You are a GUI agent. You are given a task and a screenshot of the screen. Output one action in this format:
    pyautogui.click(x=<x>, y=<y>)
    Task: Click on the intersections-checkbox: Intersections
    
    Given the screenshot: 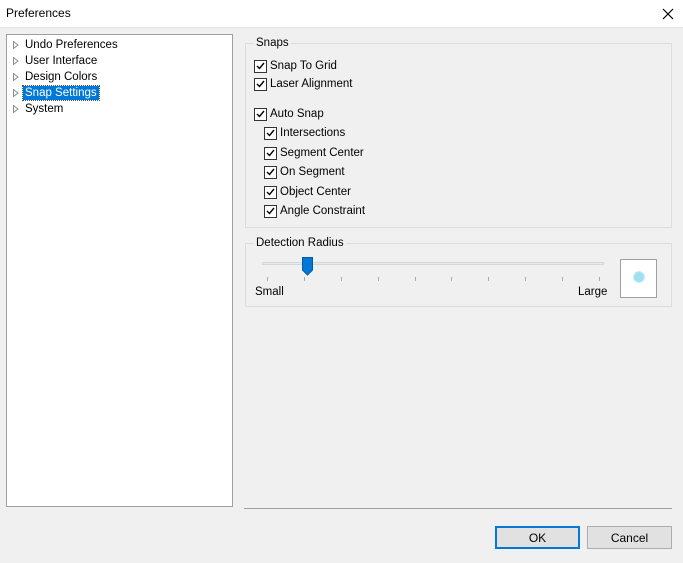 What is the action you would take?
    pyautogui.click(x=304, y=133)
    